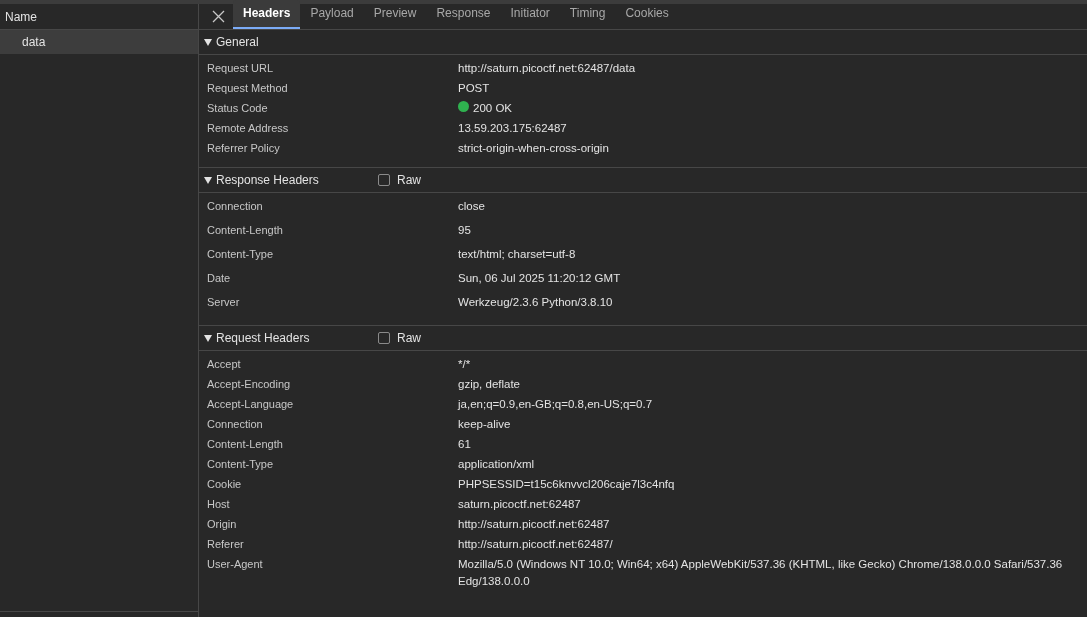 This screenshot has width=1087, height=617. Describe the element at coordinates (539, 278) in the screenshot. I see `header-value: Sun, 06 Jul 2025 11:20:12 GMT` at that location.